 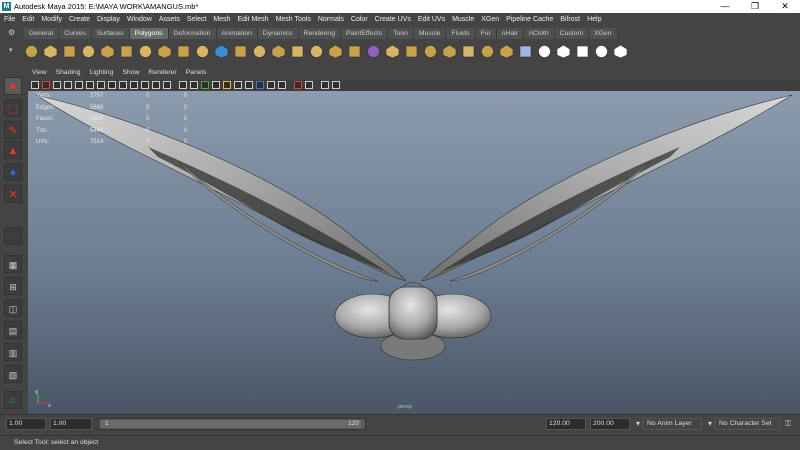 What do you see at coordinates (196, 19) in the screenshot?
I see `menu-select: Select` at bounding box center [196, 19].